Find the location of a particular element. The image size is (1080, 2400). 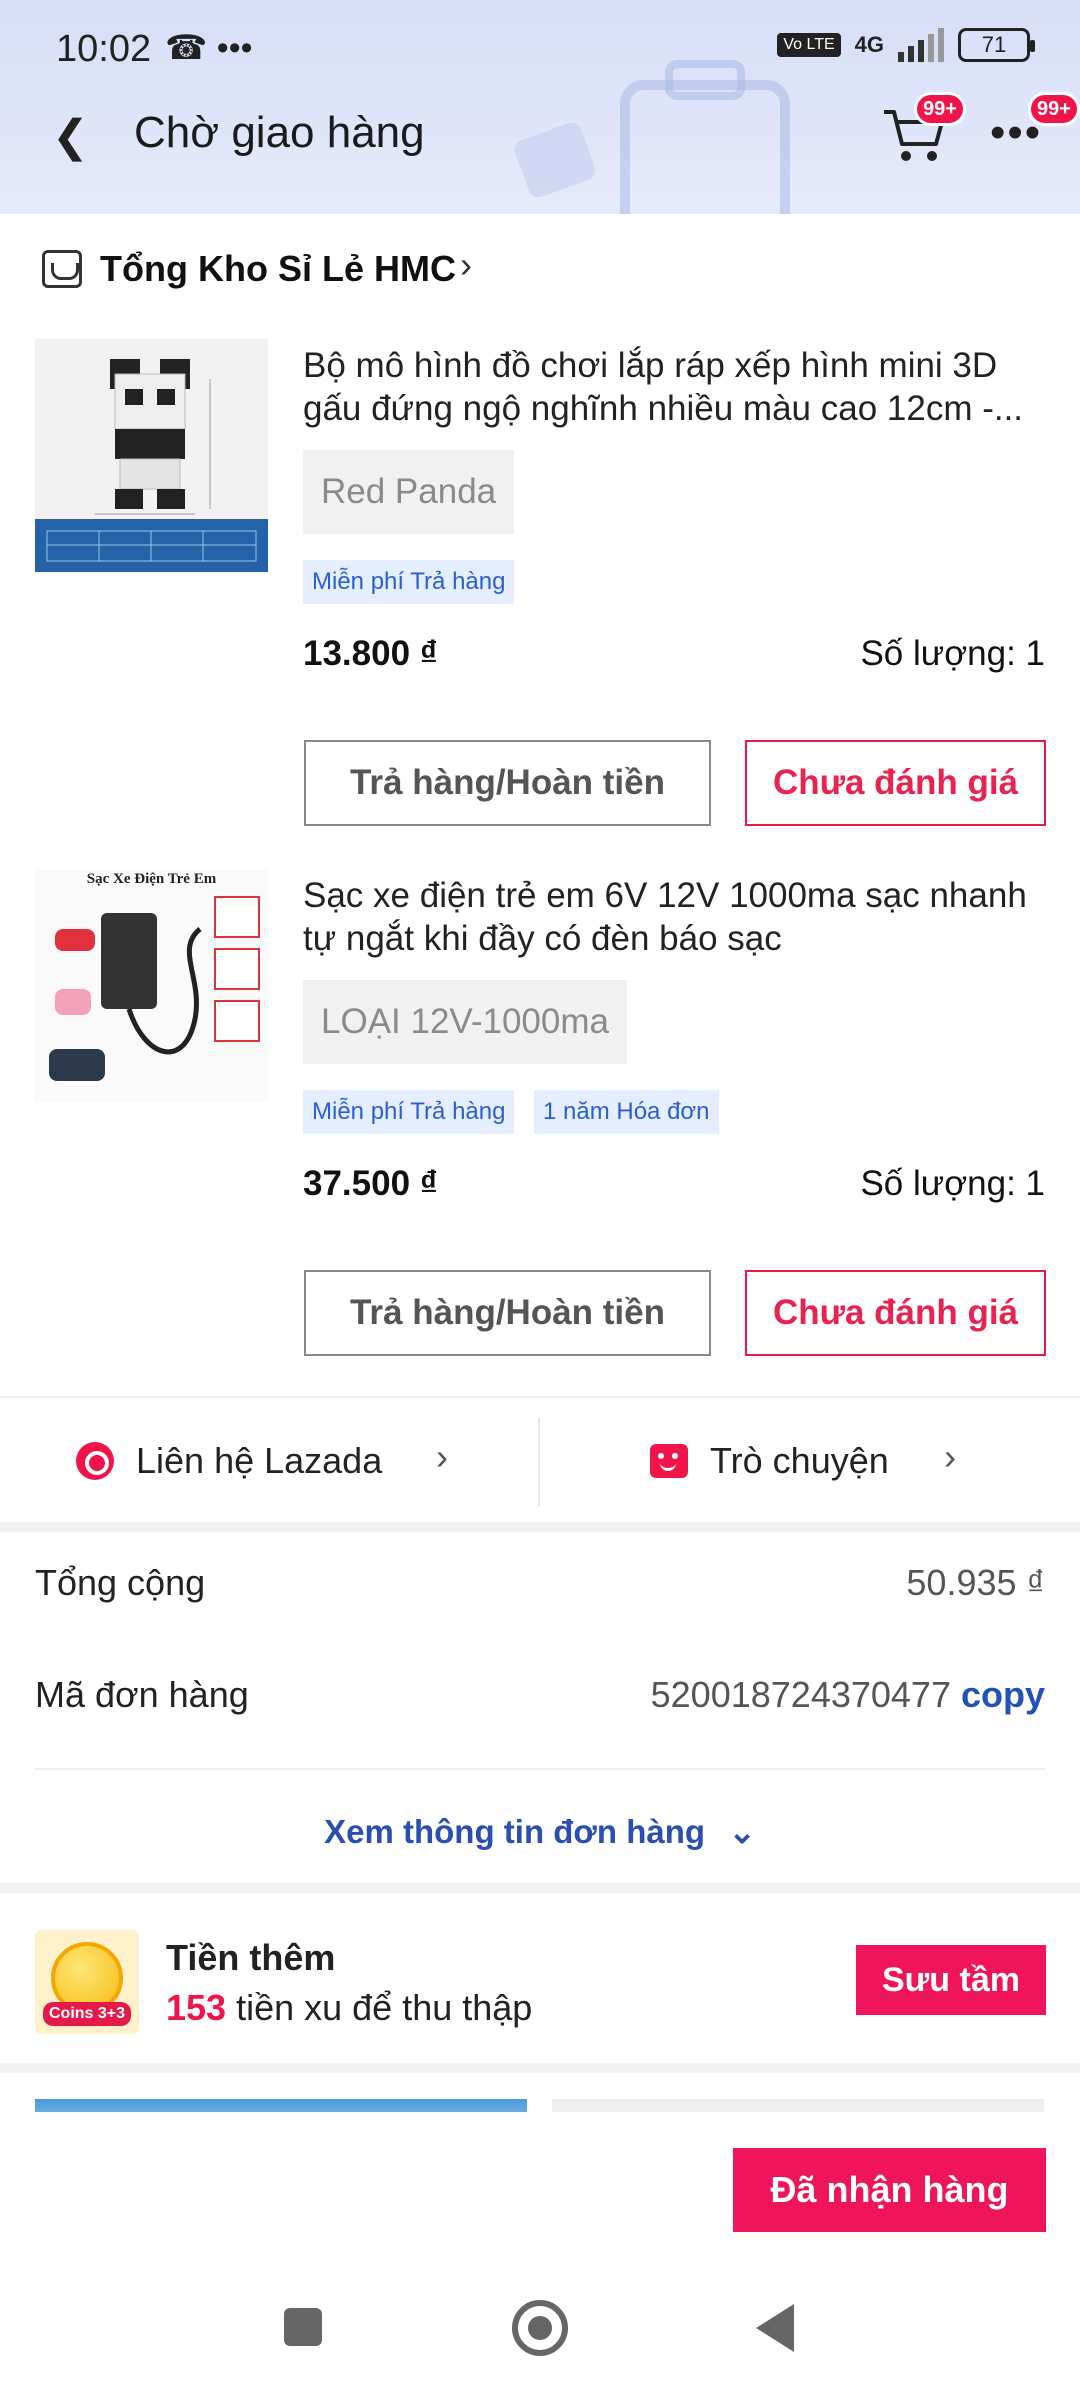

contact-row: Liên hệ Lazada › Trò chuyện › is located at coordinates (540, 1460).